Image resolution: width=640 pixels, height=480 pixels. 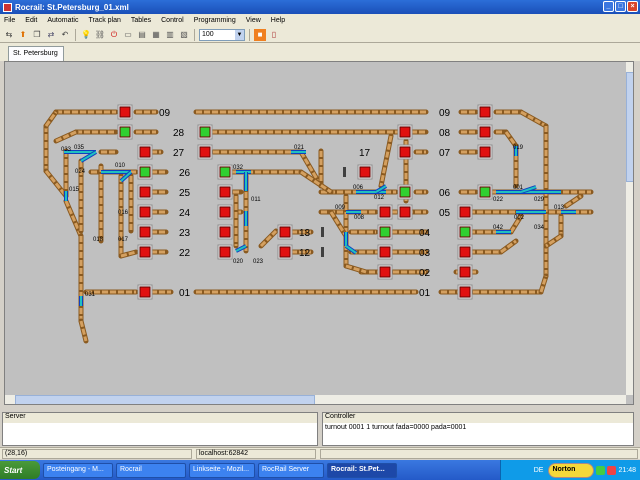 I want to click on chain-icon: ⛓, so click(x=100, y=35).